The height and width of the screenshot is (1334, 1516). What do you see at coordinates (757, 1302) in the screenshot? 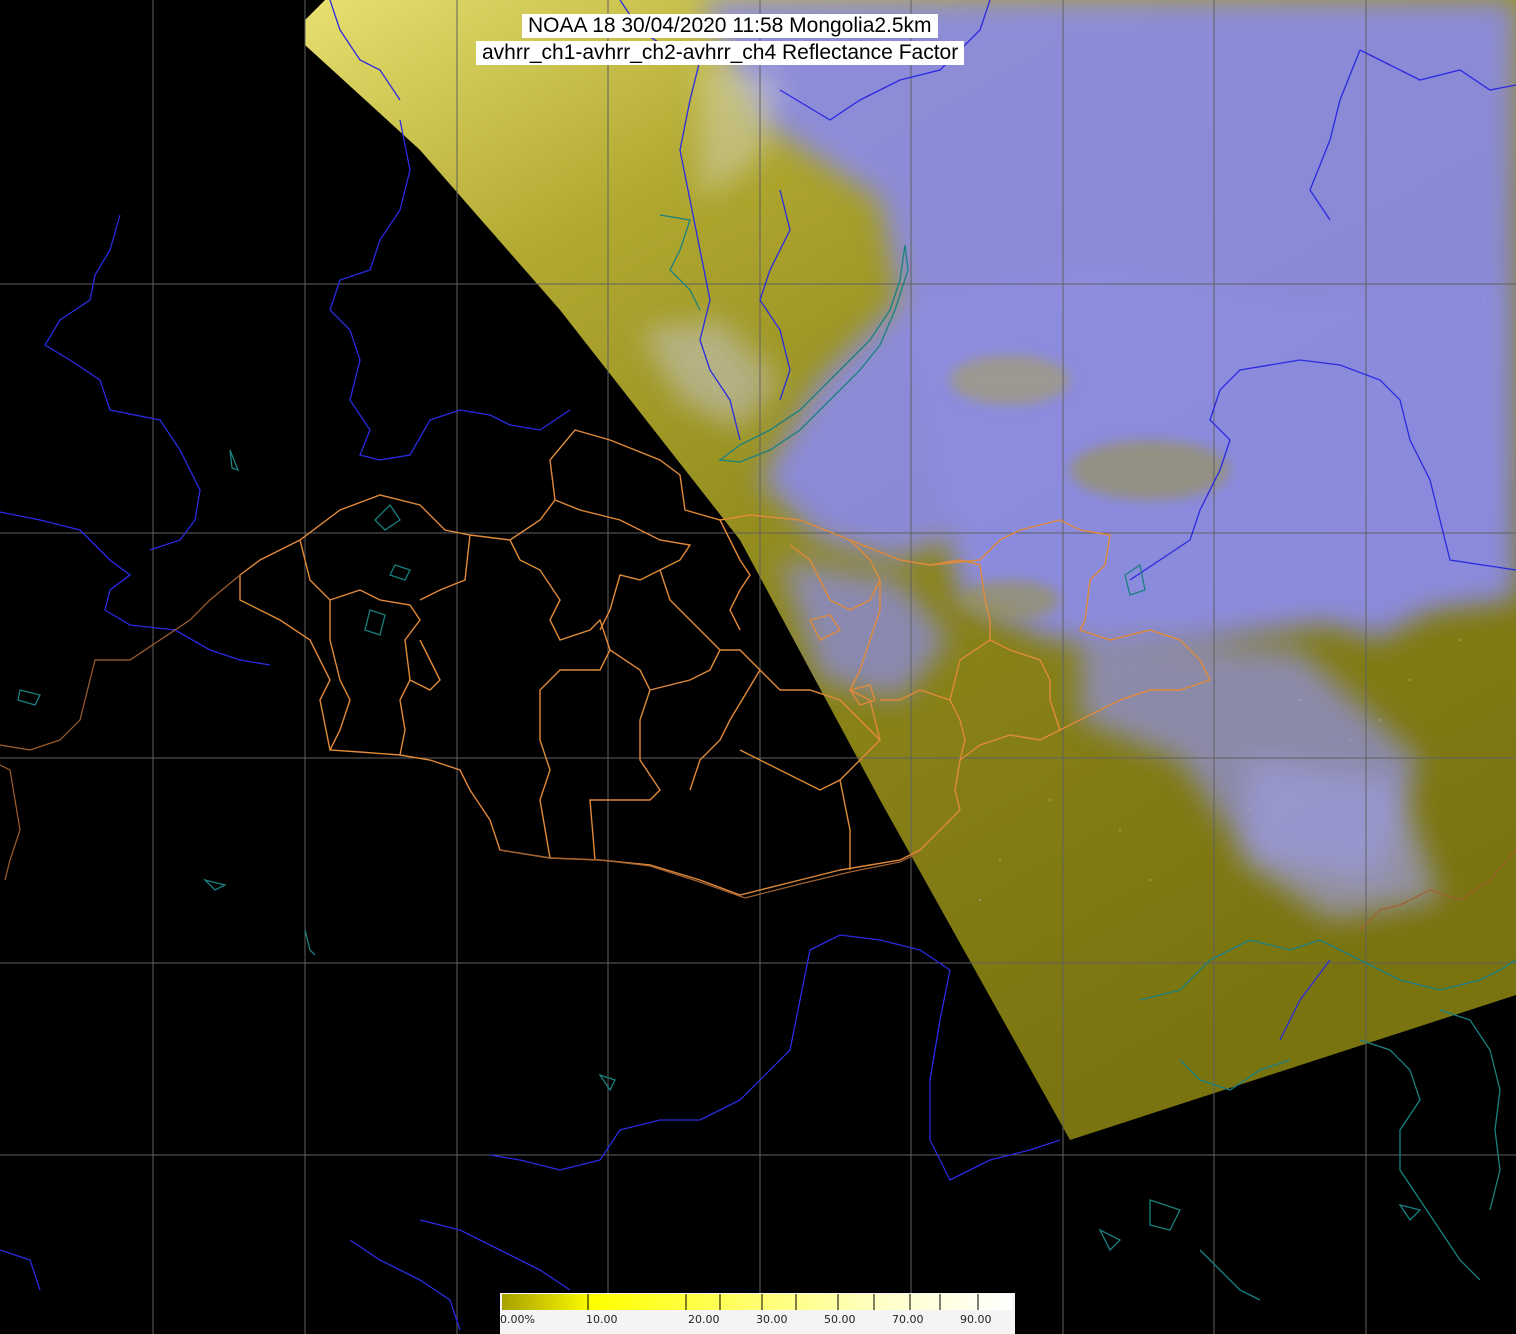
I see `colorbar-gradient` at bounding box center [757, 1302].